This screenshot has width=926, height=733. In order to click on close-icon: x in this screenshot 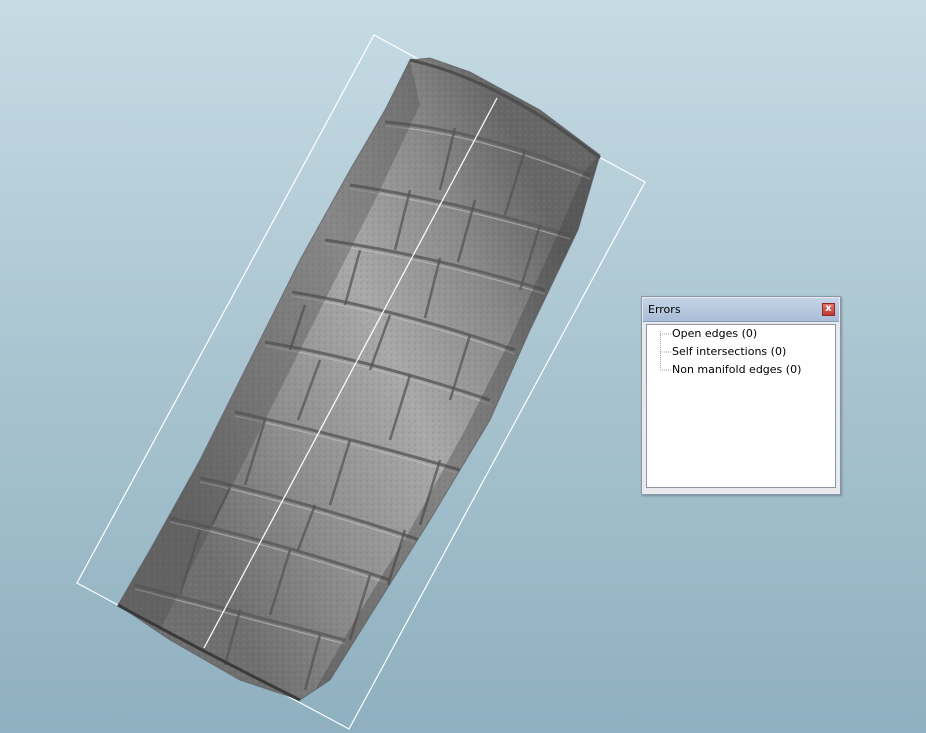, I will do `click(828, 308)`.